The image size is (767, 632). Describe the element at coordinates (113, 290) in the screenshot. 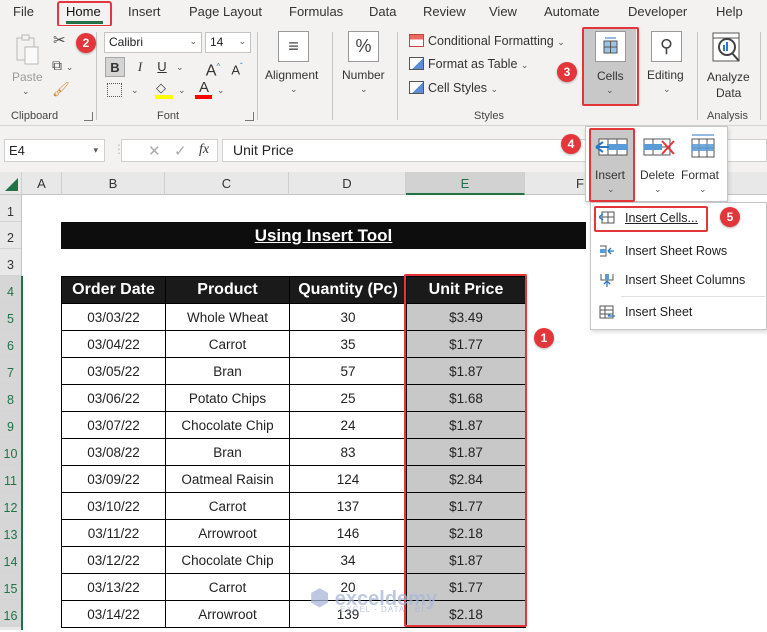

I see `header-order-date: Order Date` at that location.